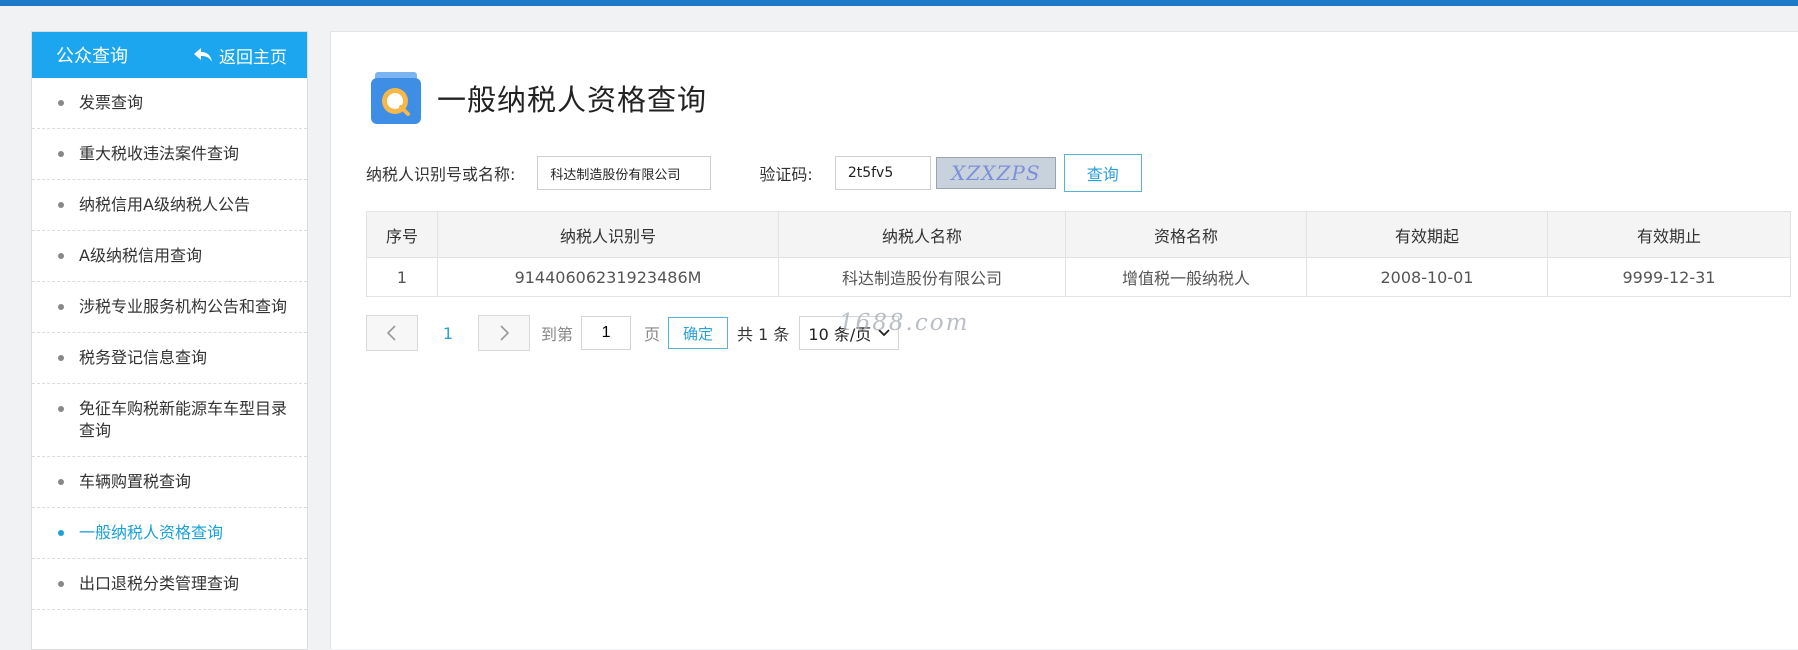 Image resolution: width=1798 pixels, height=650 pixels. Describe the element at coordinates (922, 277) in the screenshot. I see `table-cell: 科达制造股份有限公司` at that location.